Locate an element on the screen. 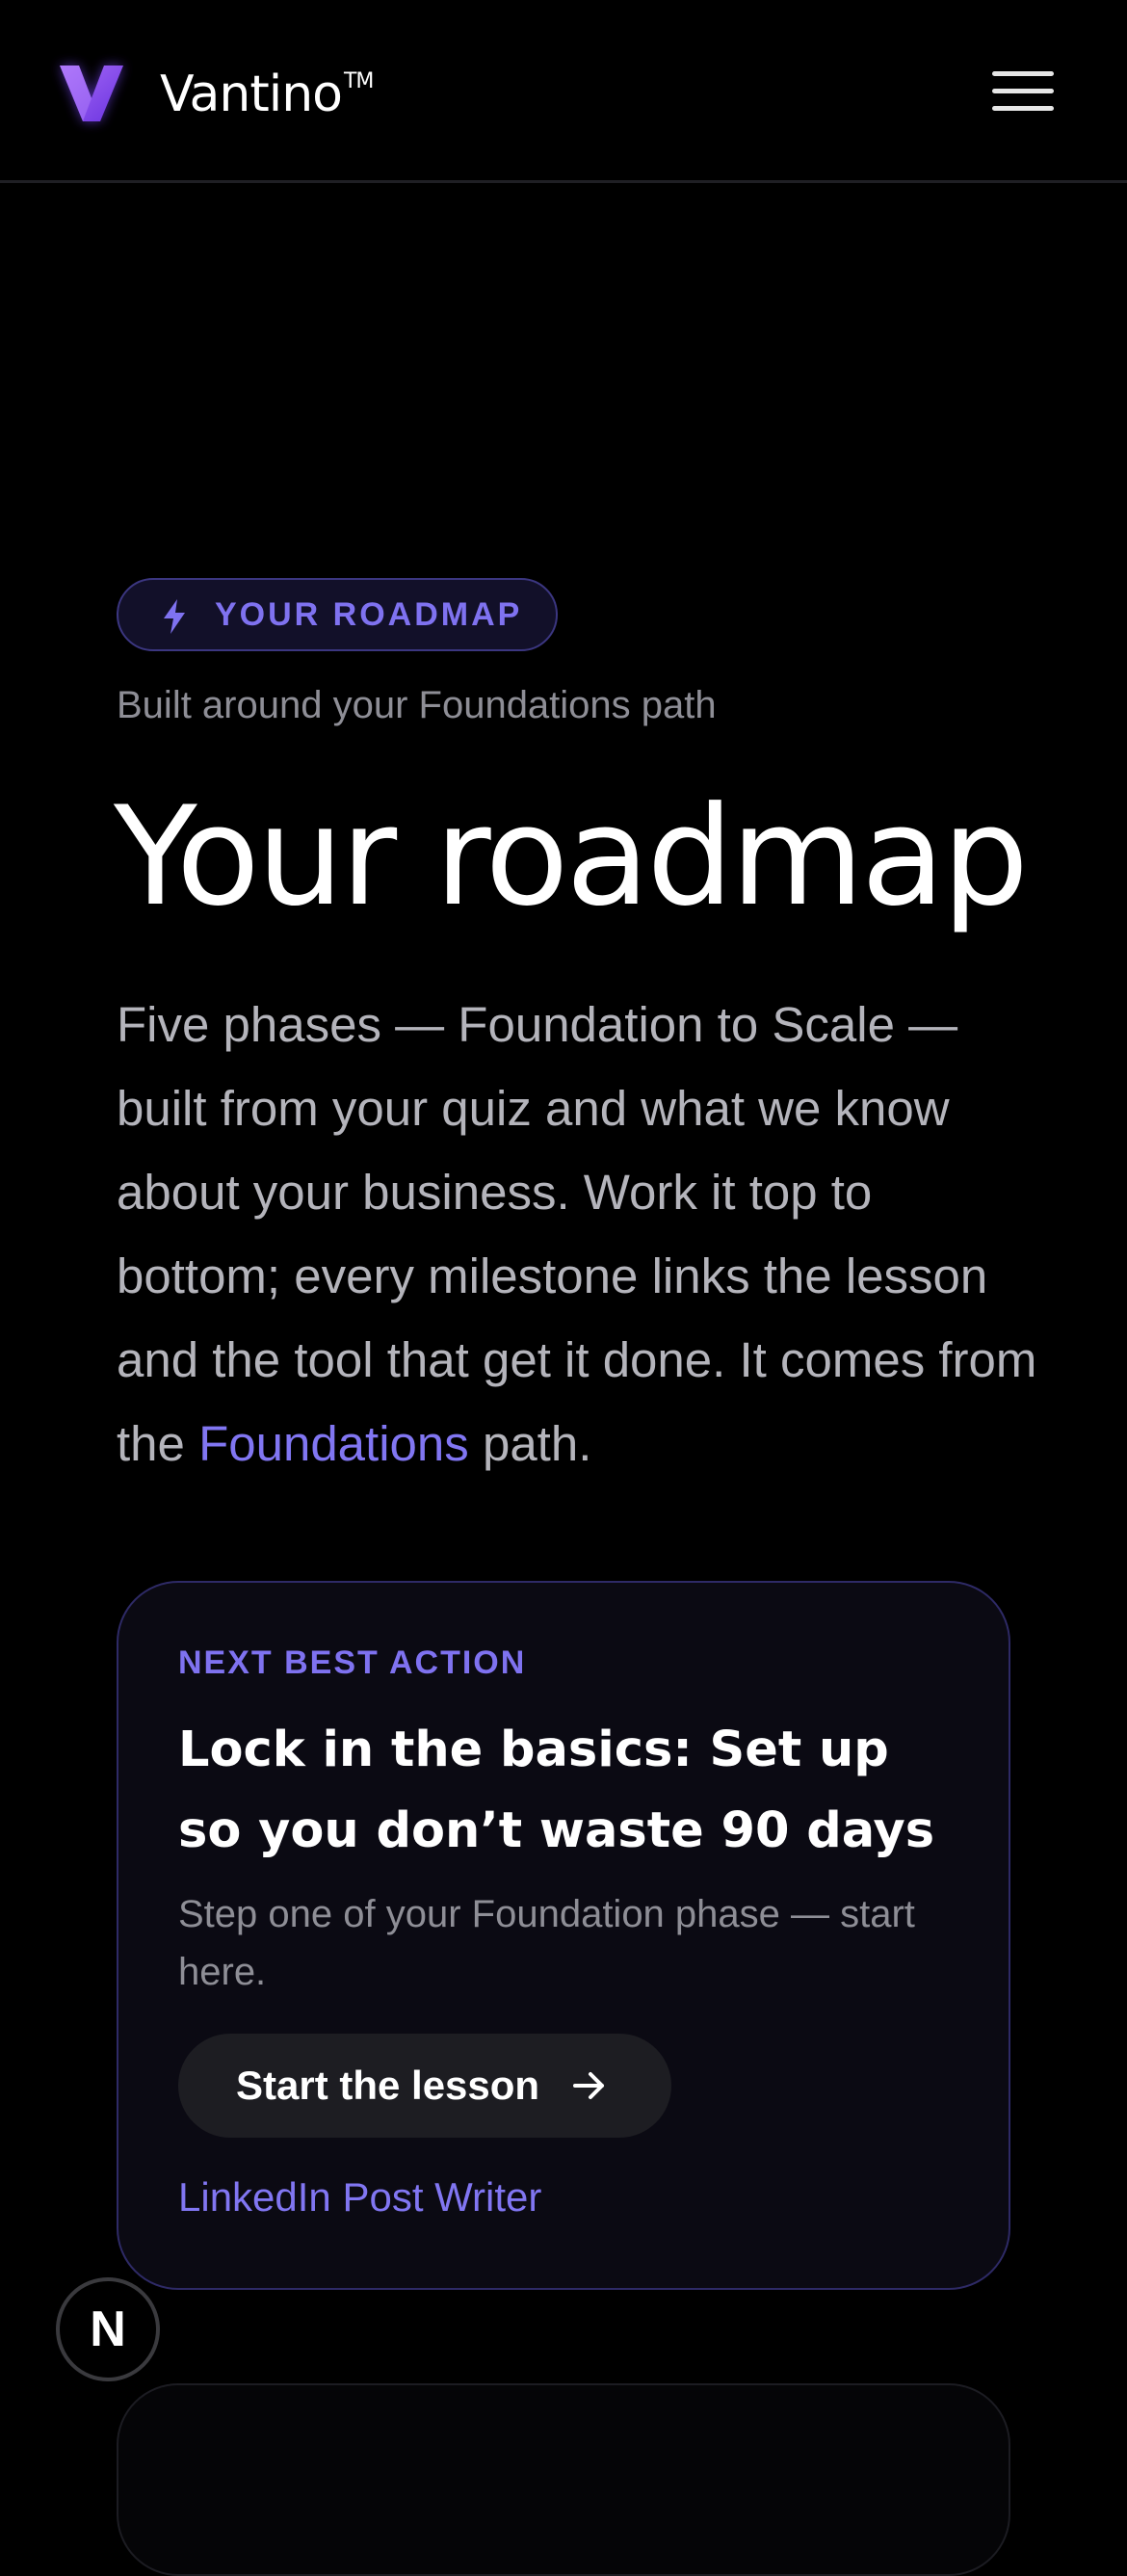 The width and height of the screenshot is (1127, 2576). eyebrow-label: YOUR ROADMAP is located at coordinates (369, 614).